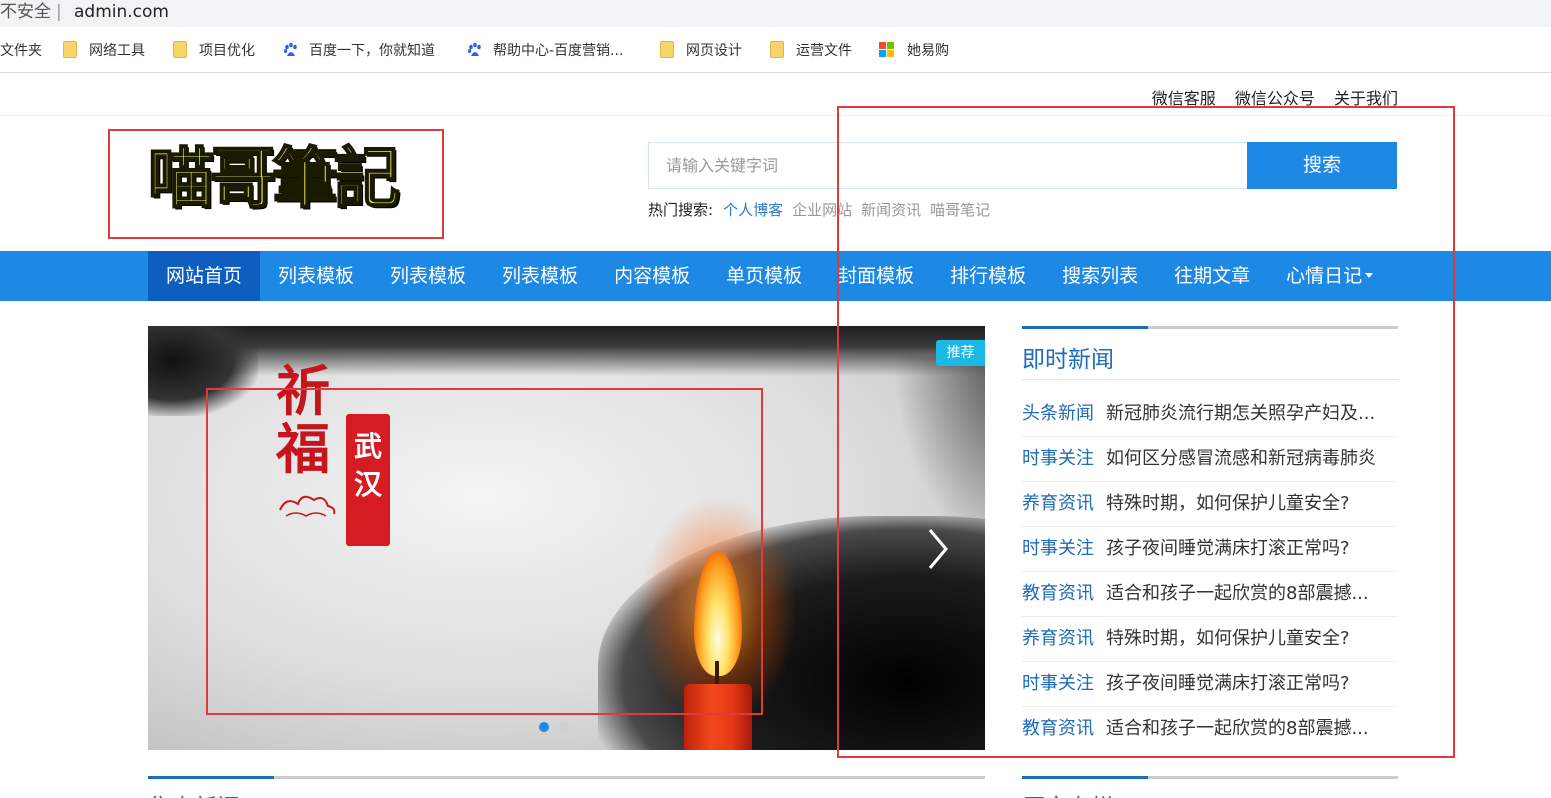 The height and width of the screenshot is (798, 1551). What do you see at coordinates (1241, 458) in the screenshot?
I see `news-title: 如何区分感冒流感和新冠病毒肺炎` at bounding box center [1241, 458].